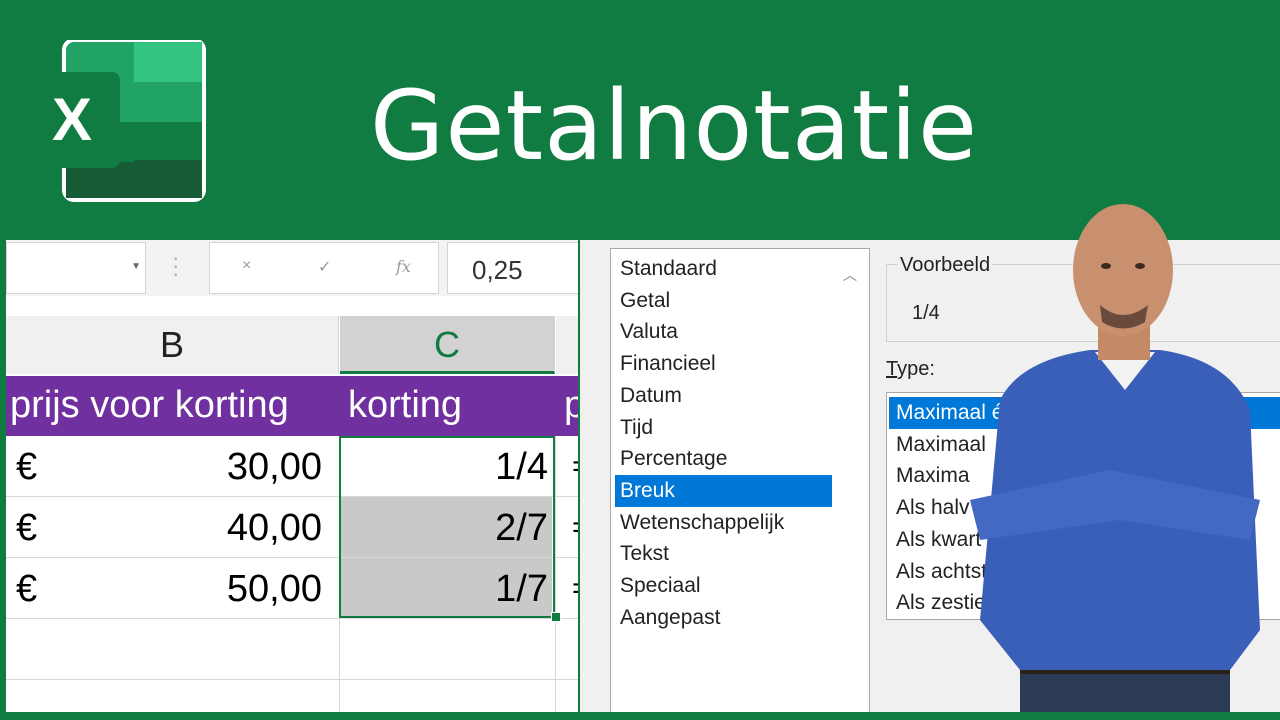  Describe the element at coordinates (723, 364) in the screenshot. I see `category-item: Financieel` at that location.